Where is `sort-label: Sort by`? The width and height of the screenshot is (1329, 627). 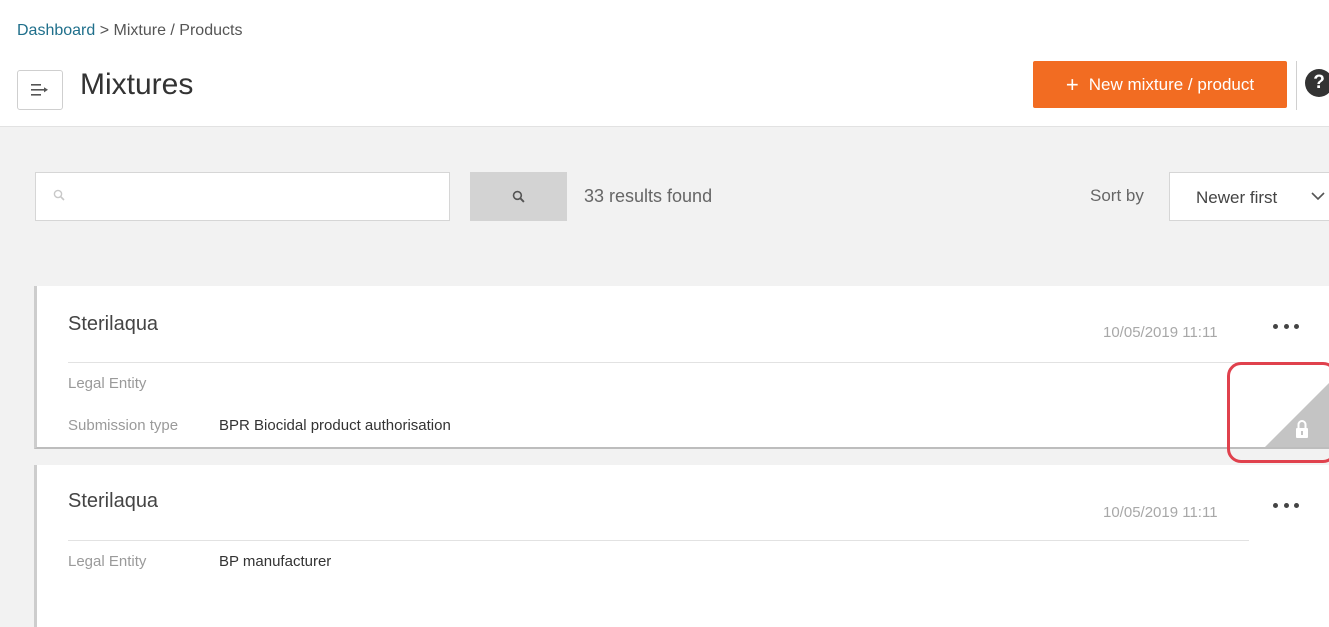
sort-label: Sort by is located at coordinates (1117, 195).